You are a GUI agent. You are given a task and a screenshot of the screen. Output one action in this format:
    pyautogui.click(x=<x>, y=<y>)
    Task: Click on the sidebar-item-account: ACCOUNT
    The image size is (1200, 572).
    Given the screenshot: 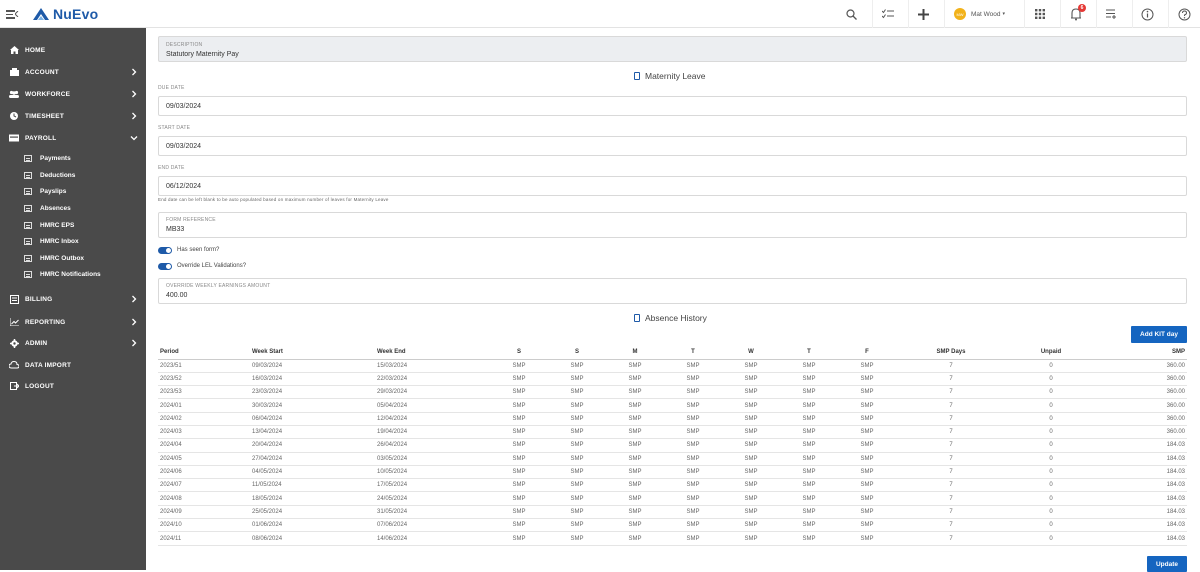 What is the action you would take?
    pyautogui.click(x=73, y=72)
    